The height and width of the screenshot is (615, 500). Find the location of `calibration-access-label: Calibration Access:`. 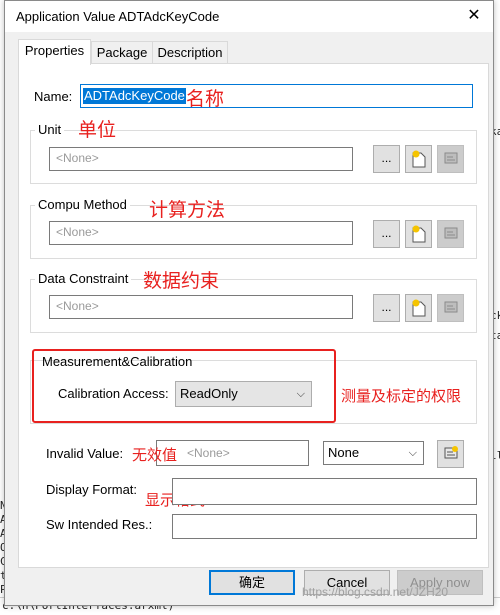

calibration-access-label: Calibration Access: is located at coordinates (113, 393).